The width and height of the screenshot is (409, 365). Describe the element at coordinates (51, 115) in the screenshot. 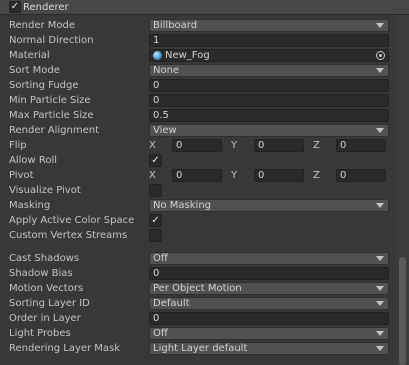

I see `max-particle-size-label: Max Particle Size` at that location.